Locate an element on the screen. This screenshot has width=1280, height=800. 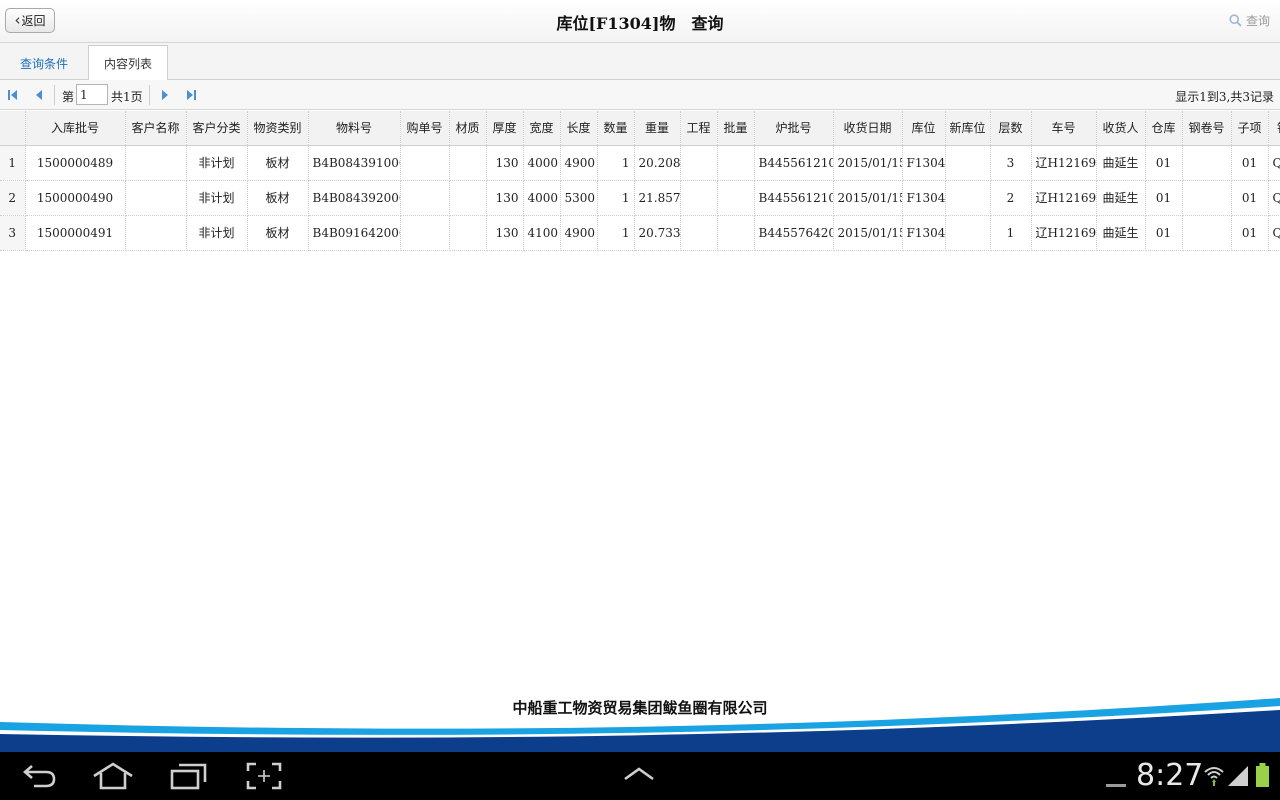
column-header-heat-batch: 炉批号 is located at coordinates (794, 128).